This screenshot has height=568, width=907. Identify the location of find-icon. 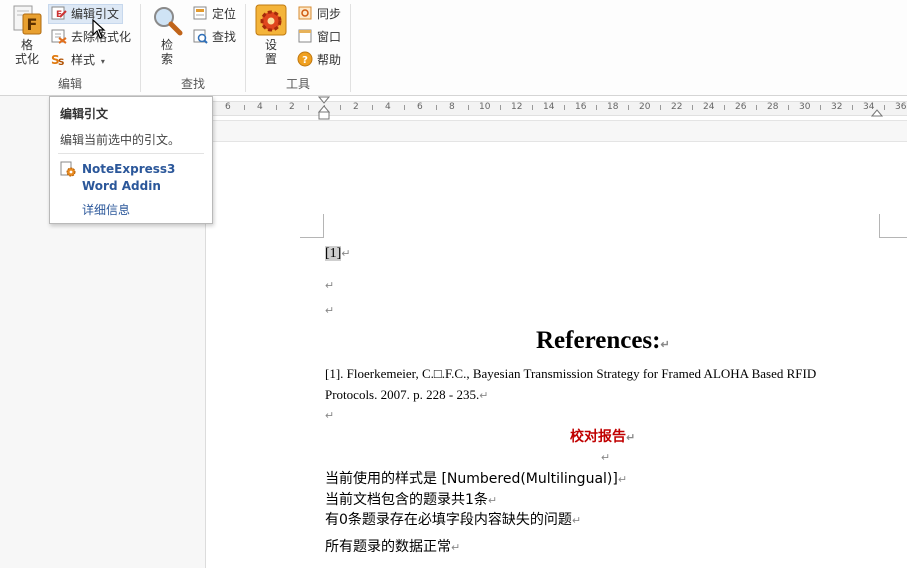
(200, 36).